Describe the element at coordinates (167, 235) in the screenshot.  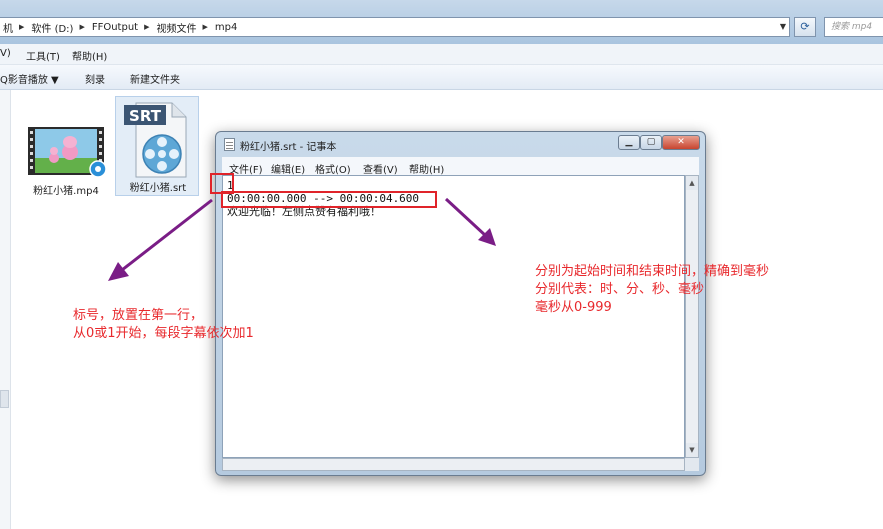
I see `arrow-left-line` at that location.